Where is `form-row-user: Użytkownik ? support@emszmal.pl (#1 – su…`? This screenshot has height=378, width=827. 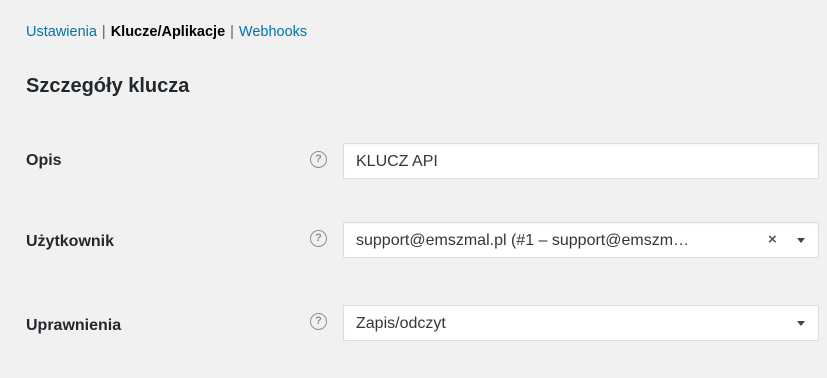
form-row-user: Użytkownik ? support@emszmal.pl (#1 – su… is located at coordinates (413, 240).